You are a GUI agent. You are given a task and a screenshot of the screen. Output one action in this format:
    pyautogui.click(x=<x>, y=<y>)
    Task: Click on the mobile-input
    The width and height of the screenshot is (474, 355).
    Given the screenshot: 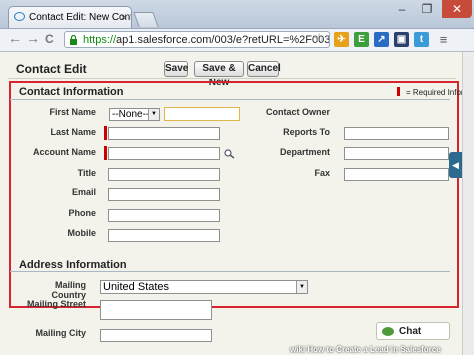 What is the action you would take?
    pyautogui.click(x=164, y=235)
    